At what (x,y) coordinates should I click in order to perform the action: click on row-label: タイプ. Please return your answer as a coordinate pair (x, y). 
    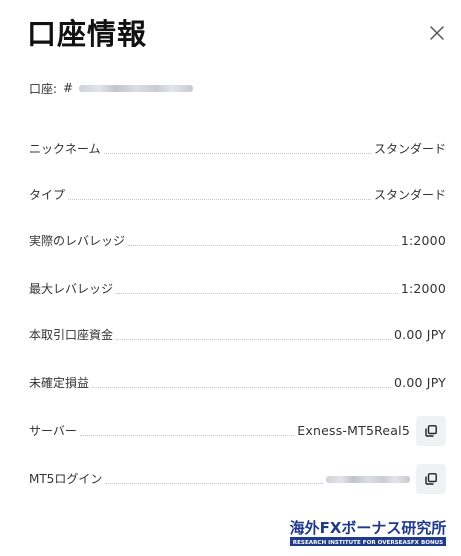
    Looking at the image, I should click on (47, 195).